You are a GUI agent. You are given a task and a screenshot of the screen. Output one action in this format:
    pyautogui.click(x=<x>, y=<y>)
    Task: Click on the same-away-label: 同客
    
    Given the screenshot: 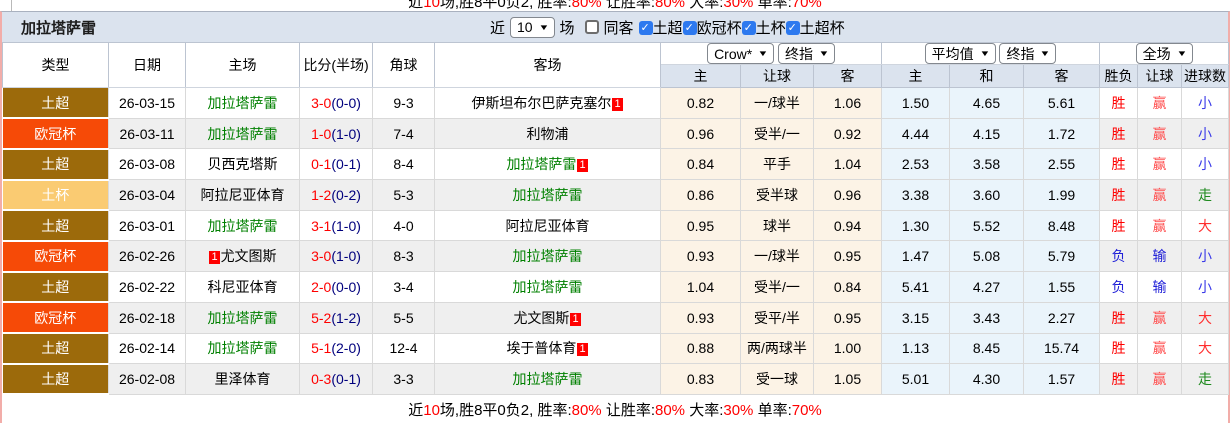 What is the action you would take?
    pyautogui.click(x=618, y=28)
    